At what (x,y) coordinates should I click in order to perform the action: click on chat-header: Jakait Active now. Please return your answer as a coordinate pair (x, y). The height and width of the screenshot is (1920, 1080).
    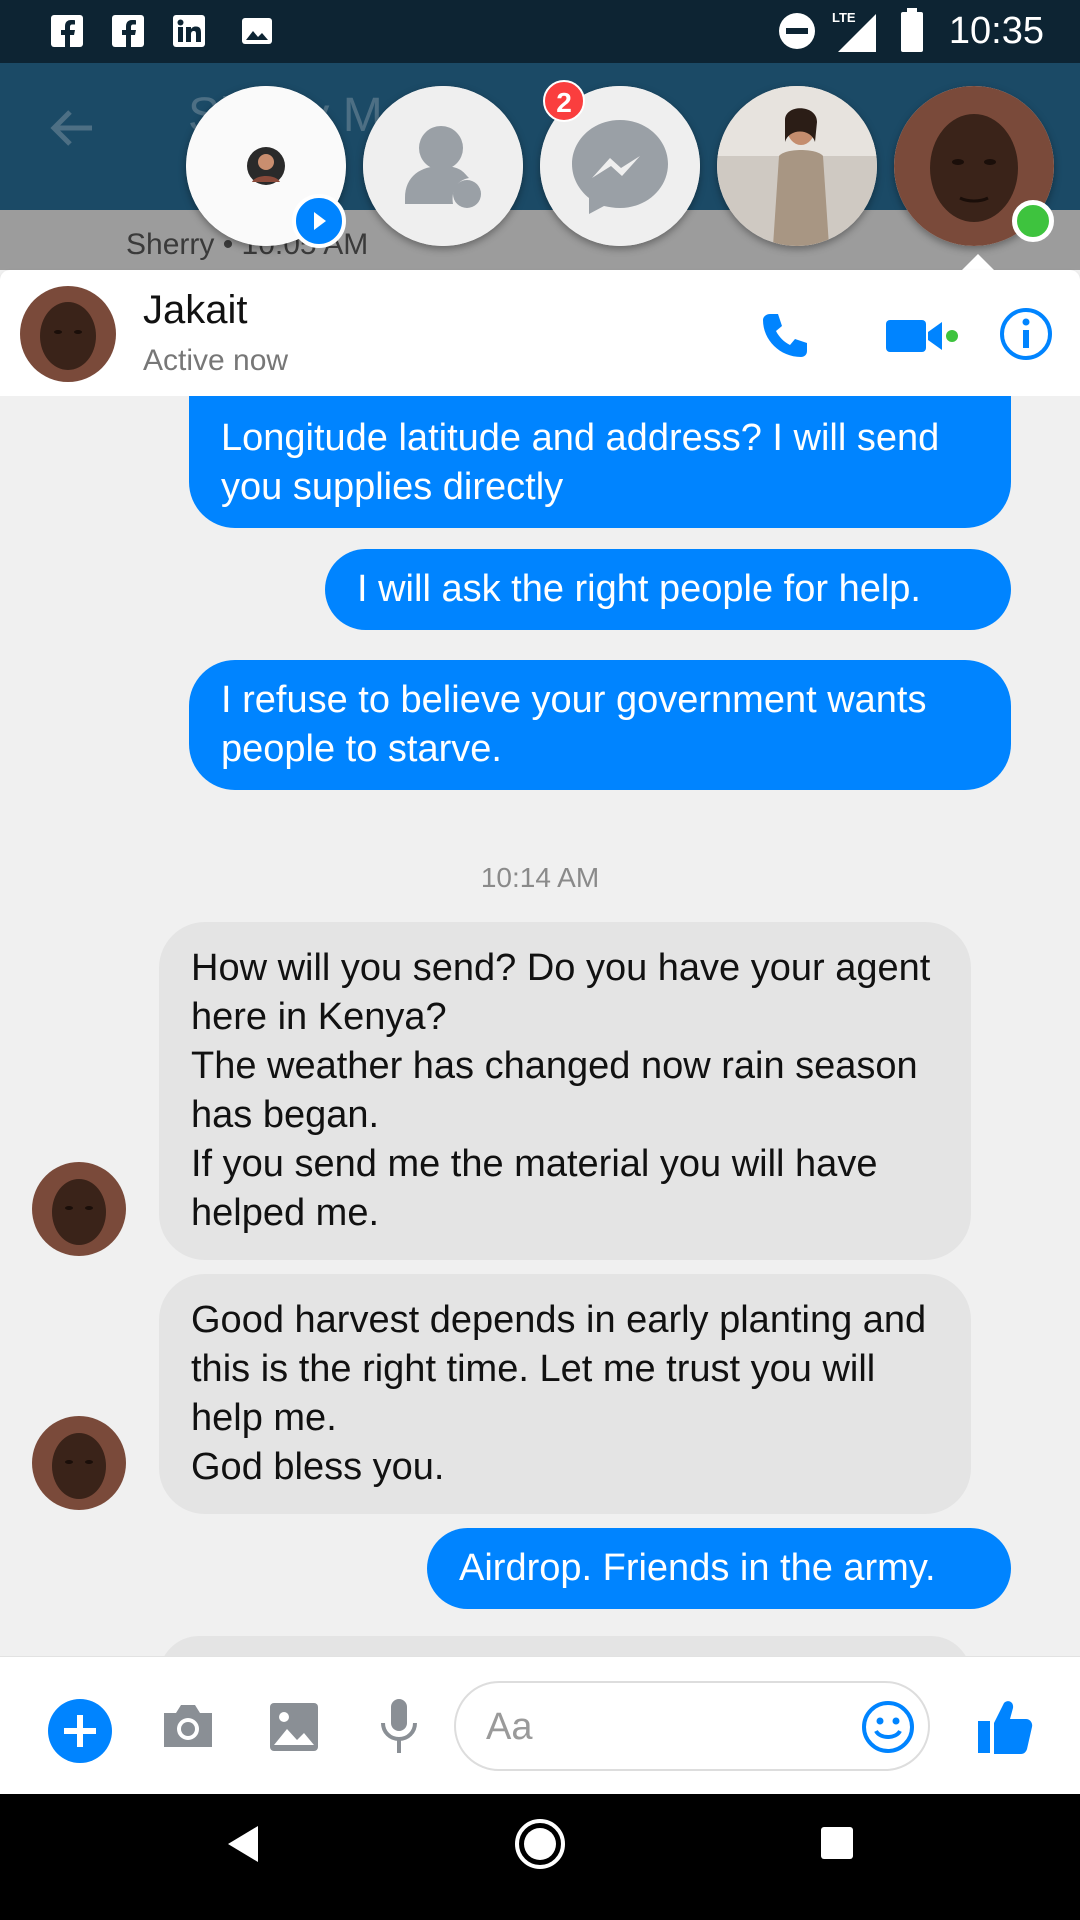
    Looking at the image, I should click on (540, 333).